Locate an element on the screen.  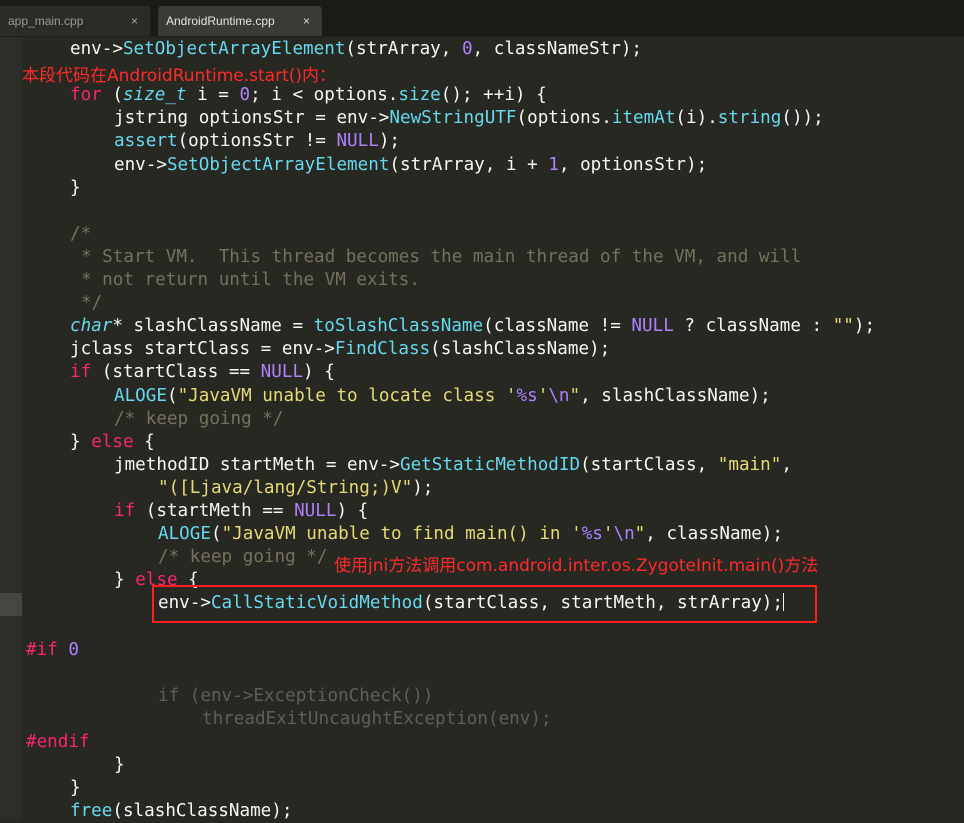
code-token: i = is located at coordinates (213, 95).